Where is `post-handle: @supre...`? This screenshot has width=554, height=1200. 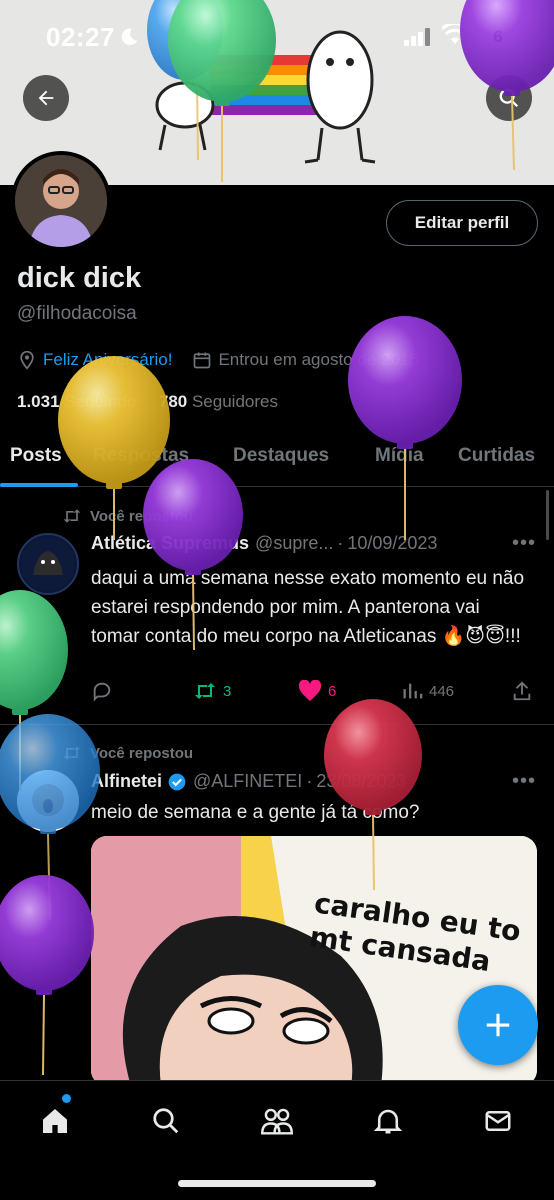 post-handle: @supre... is located at coordinates (294, 543).